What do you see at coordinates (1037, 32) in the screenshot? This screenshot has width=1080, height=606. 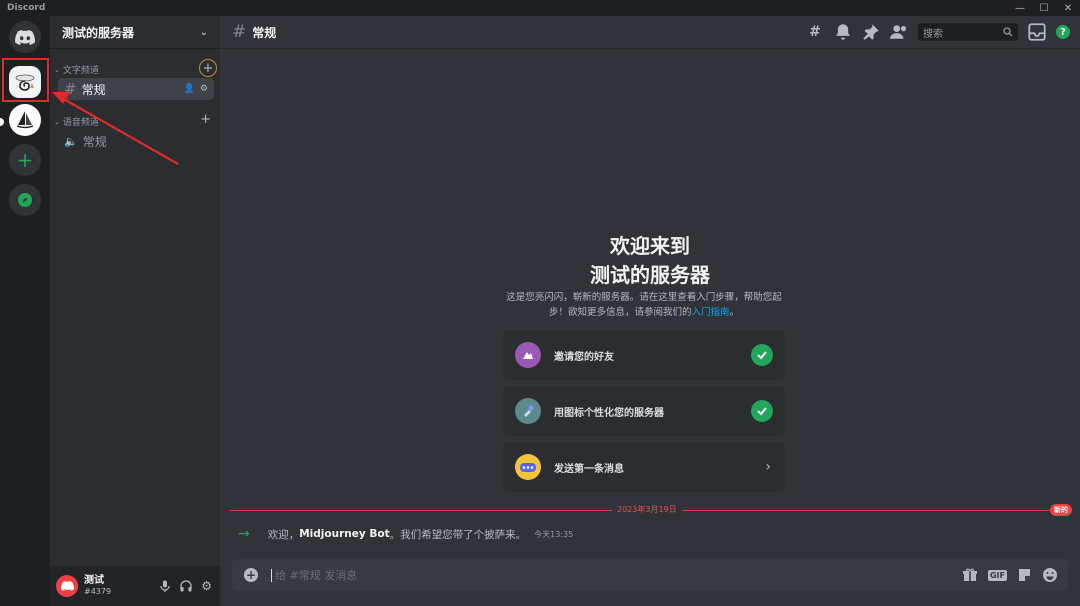 I see `inbox-icon` at bounding box center [1037, 32].